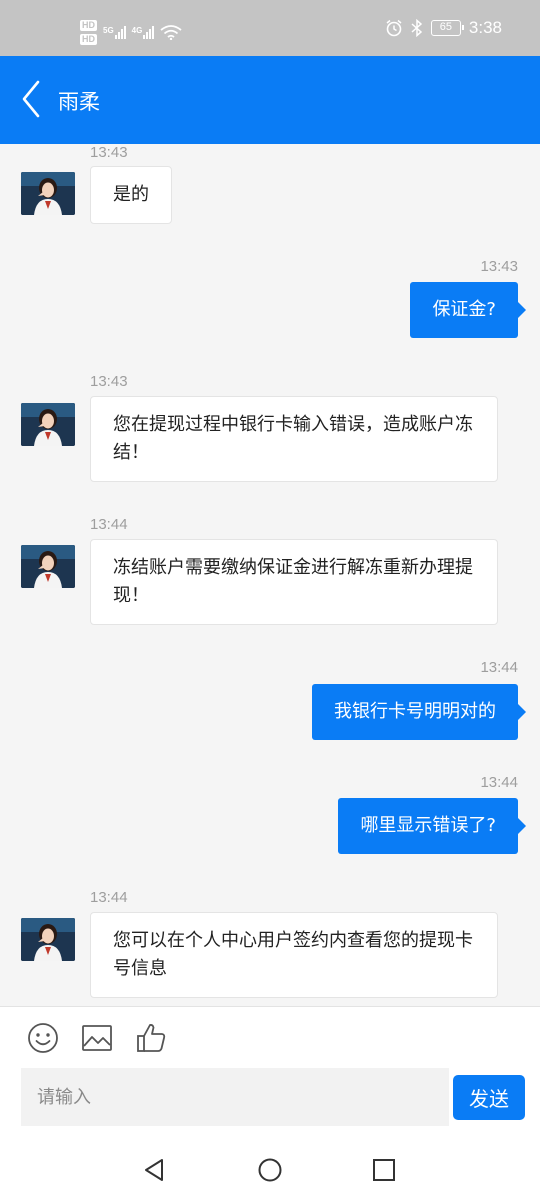 The image size is (540, 1200). What do you see at coordinates (428, 825) in the screenshot?
I see `message-text: 哪里显示错误了?` at bounding box center [428, 825].